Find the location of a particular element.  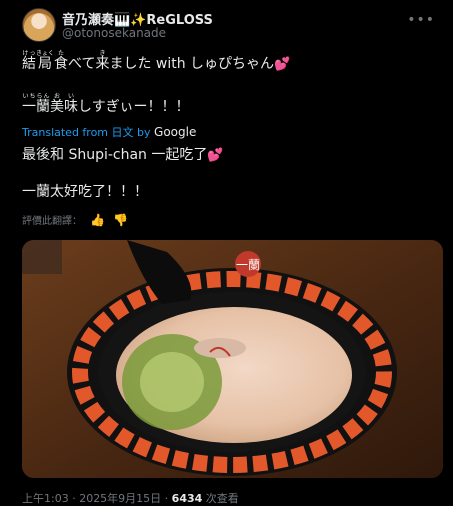

ichiran-logo-text: 一蘭 is located at coordinates (248, 265).